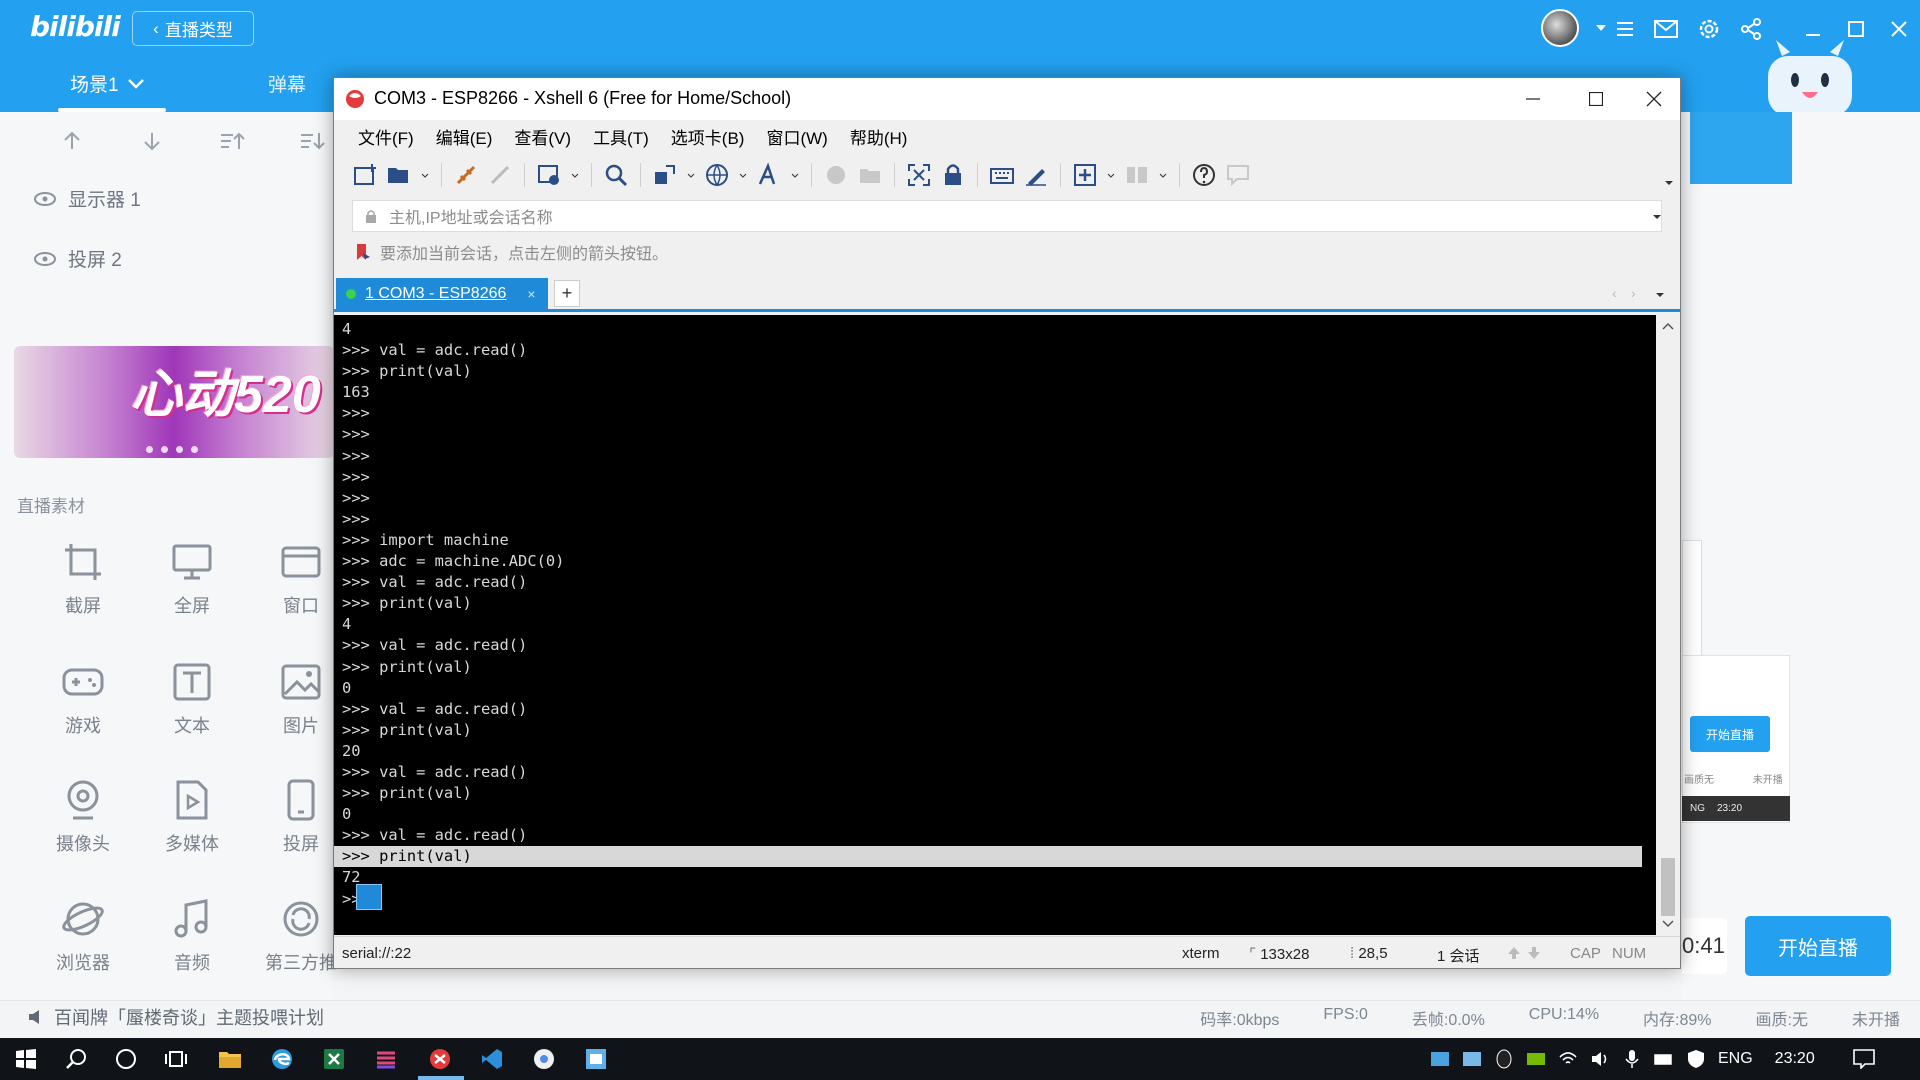  I want to click on help-icon, so click(1204, 175).